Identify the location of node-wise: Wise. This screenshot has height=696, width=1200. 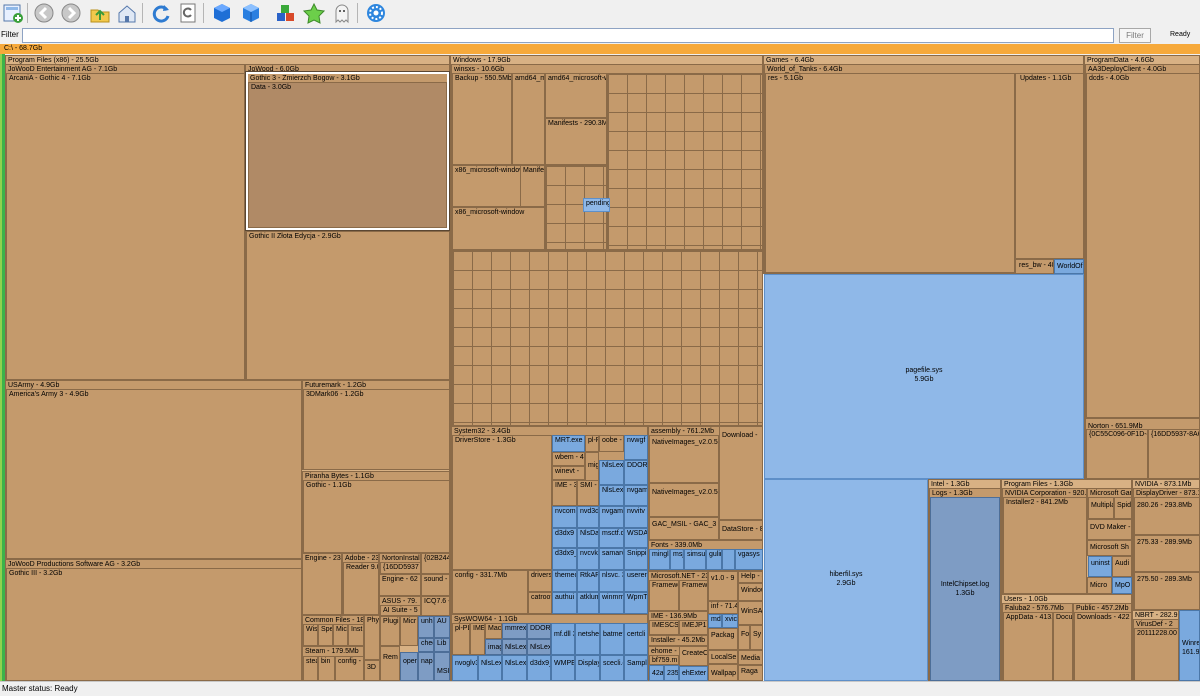
(310, 635).